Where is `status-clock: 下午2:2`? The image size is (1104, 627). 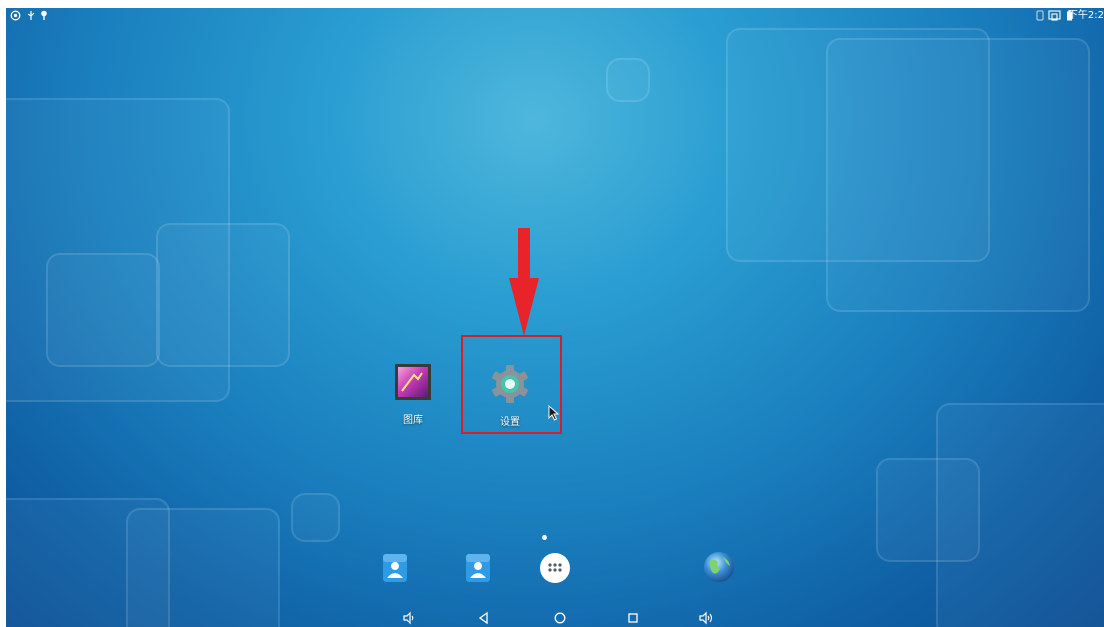
status-clock: 下午2:2 is located at coordinates (1085, 15).